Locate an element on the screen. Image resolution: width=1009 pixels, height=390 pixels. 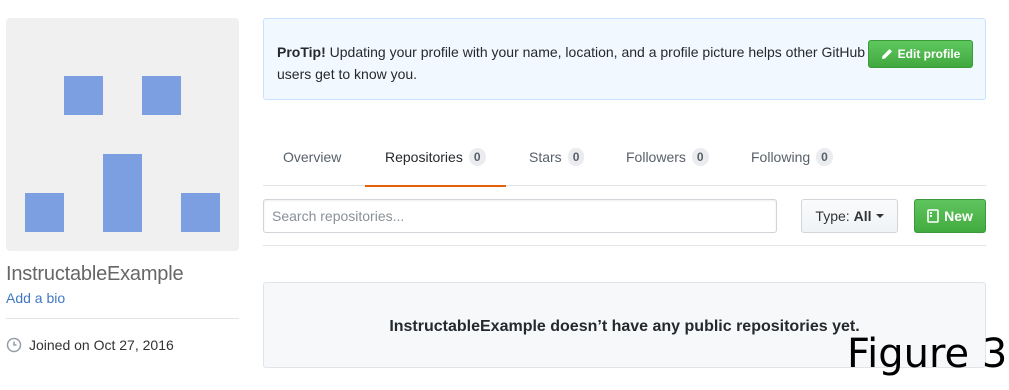
type-filter-button: Type: All is located at coordinates (849, 216).